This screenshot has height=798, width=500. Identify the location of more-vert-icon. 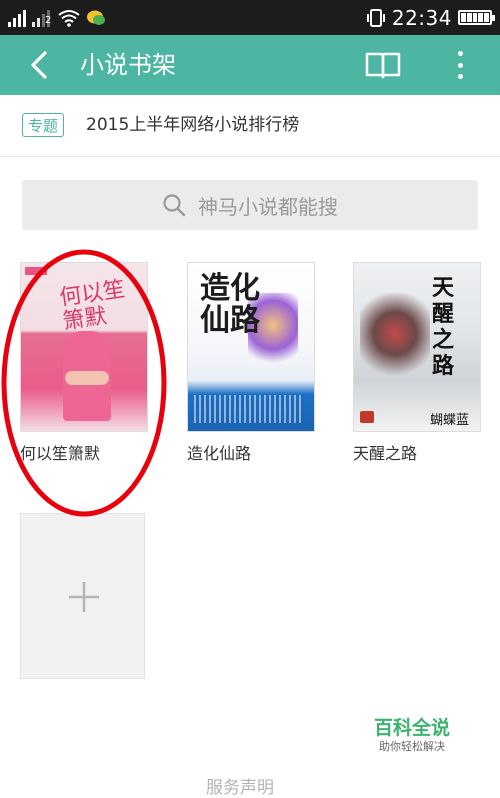
(460, 65).